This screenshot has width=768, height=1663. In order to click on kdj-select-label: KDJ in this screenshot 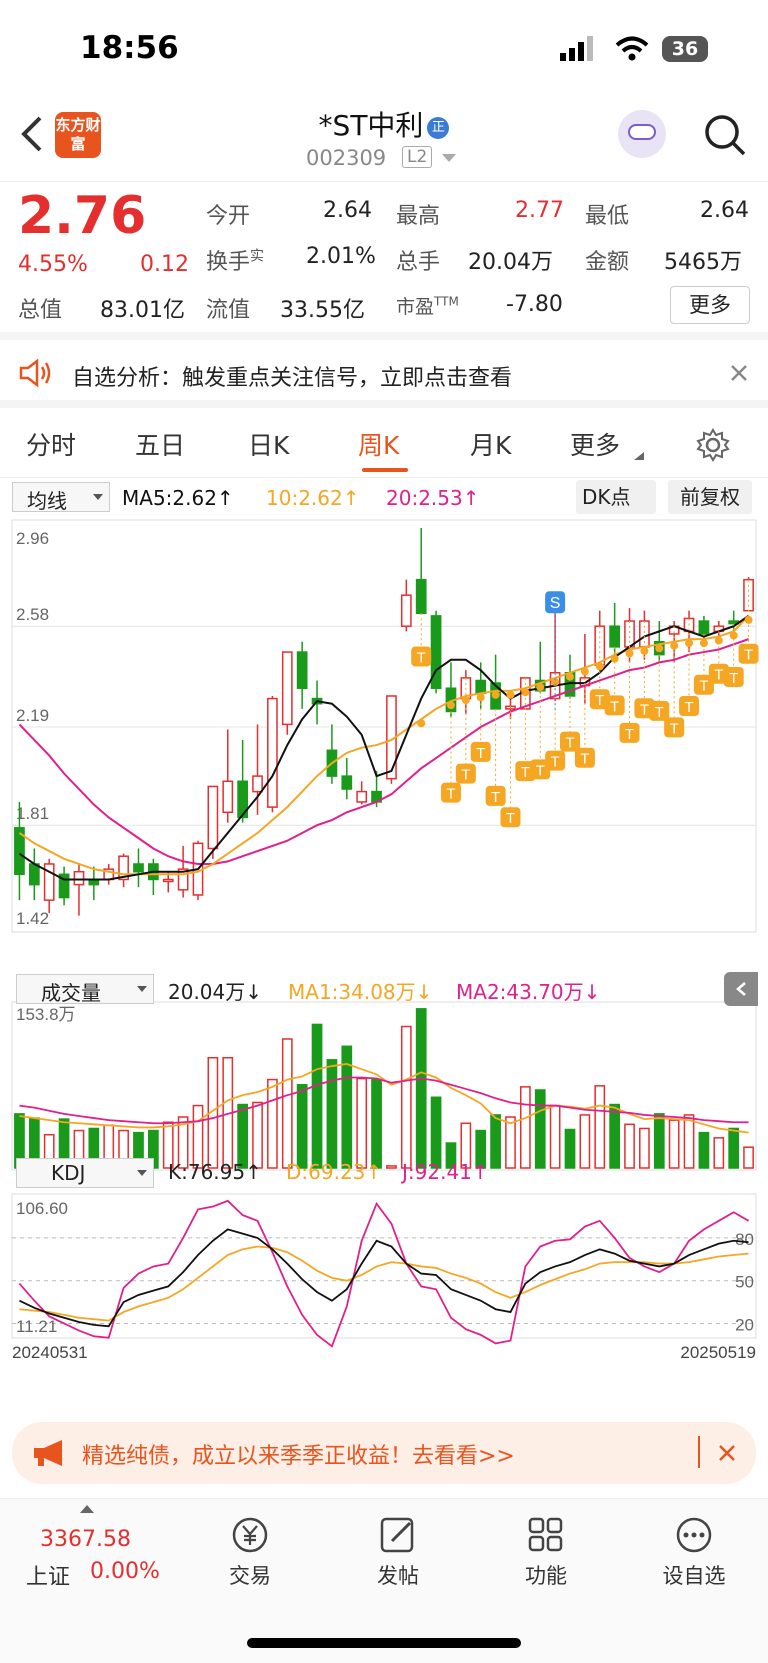, I will do `click(68, 1173)`.